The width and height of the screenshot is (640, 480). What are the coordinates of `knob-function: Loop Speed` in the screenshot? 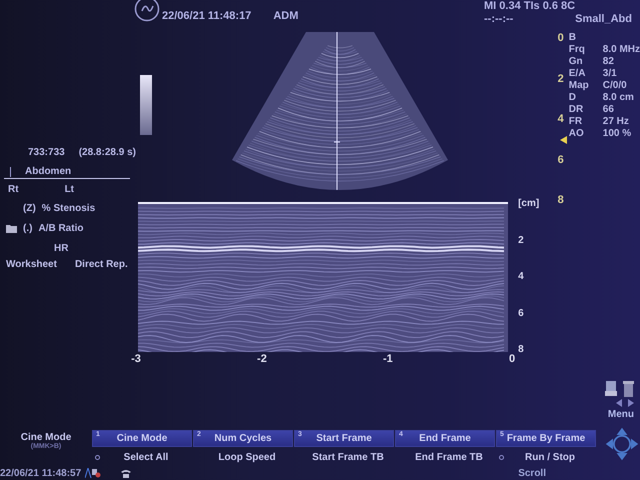 It's located at (243, 457).